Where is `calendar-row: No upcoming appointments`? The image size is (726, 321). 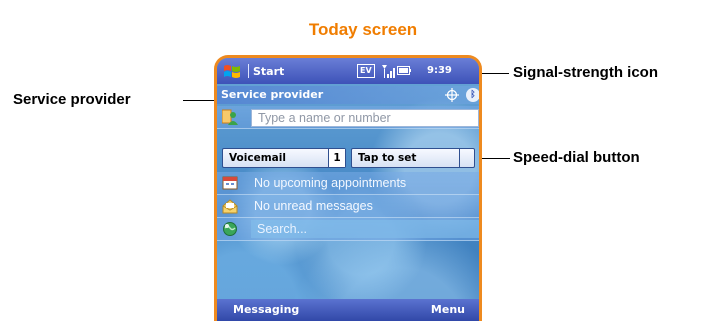 calendar-row: No upcoming appointments is located at coordinates (348, 183).